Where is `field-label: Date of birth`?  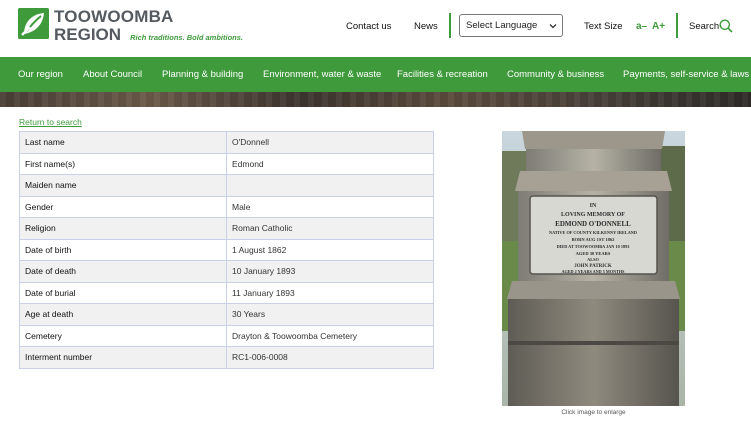
field-label: Date of birth is located at coordinates (123, 249).